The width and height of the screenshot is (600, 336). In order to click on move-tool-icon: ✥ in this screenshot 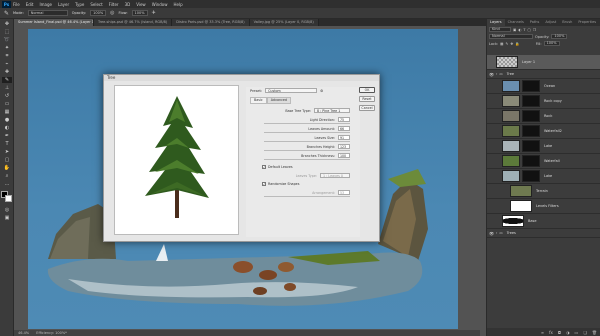, I will do `click(7, 24)`.